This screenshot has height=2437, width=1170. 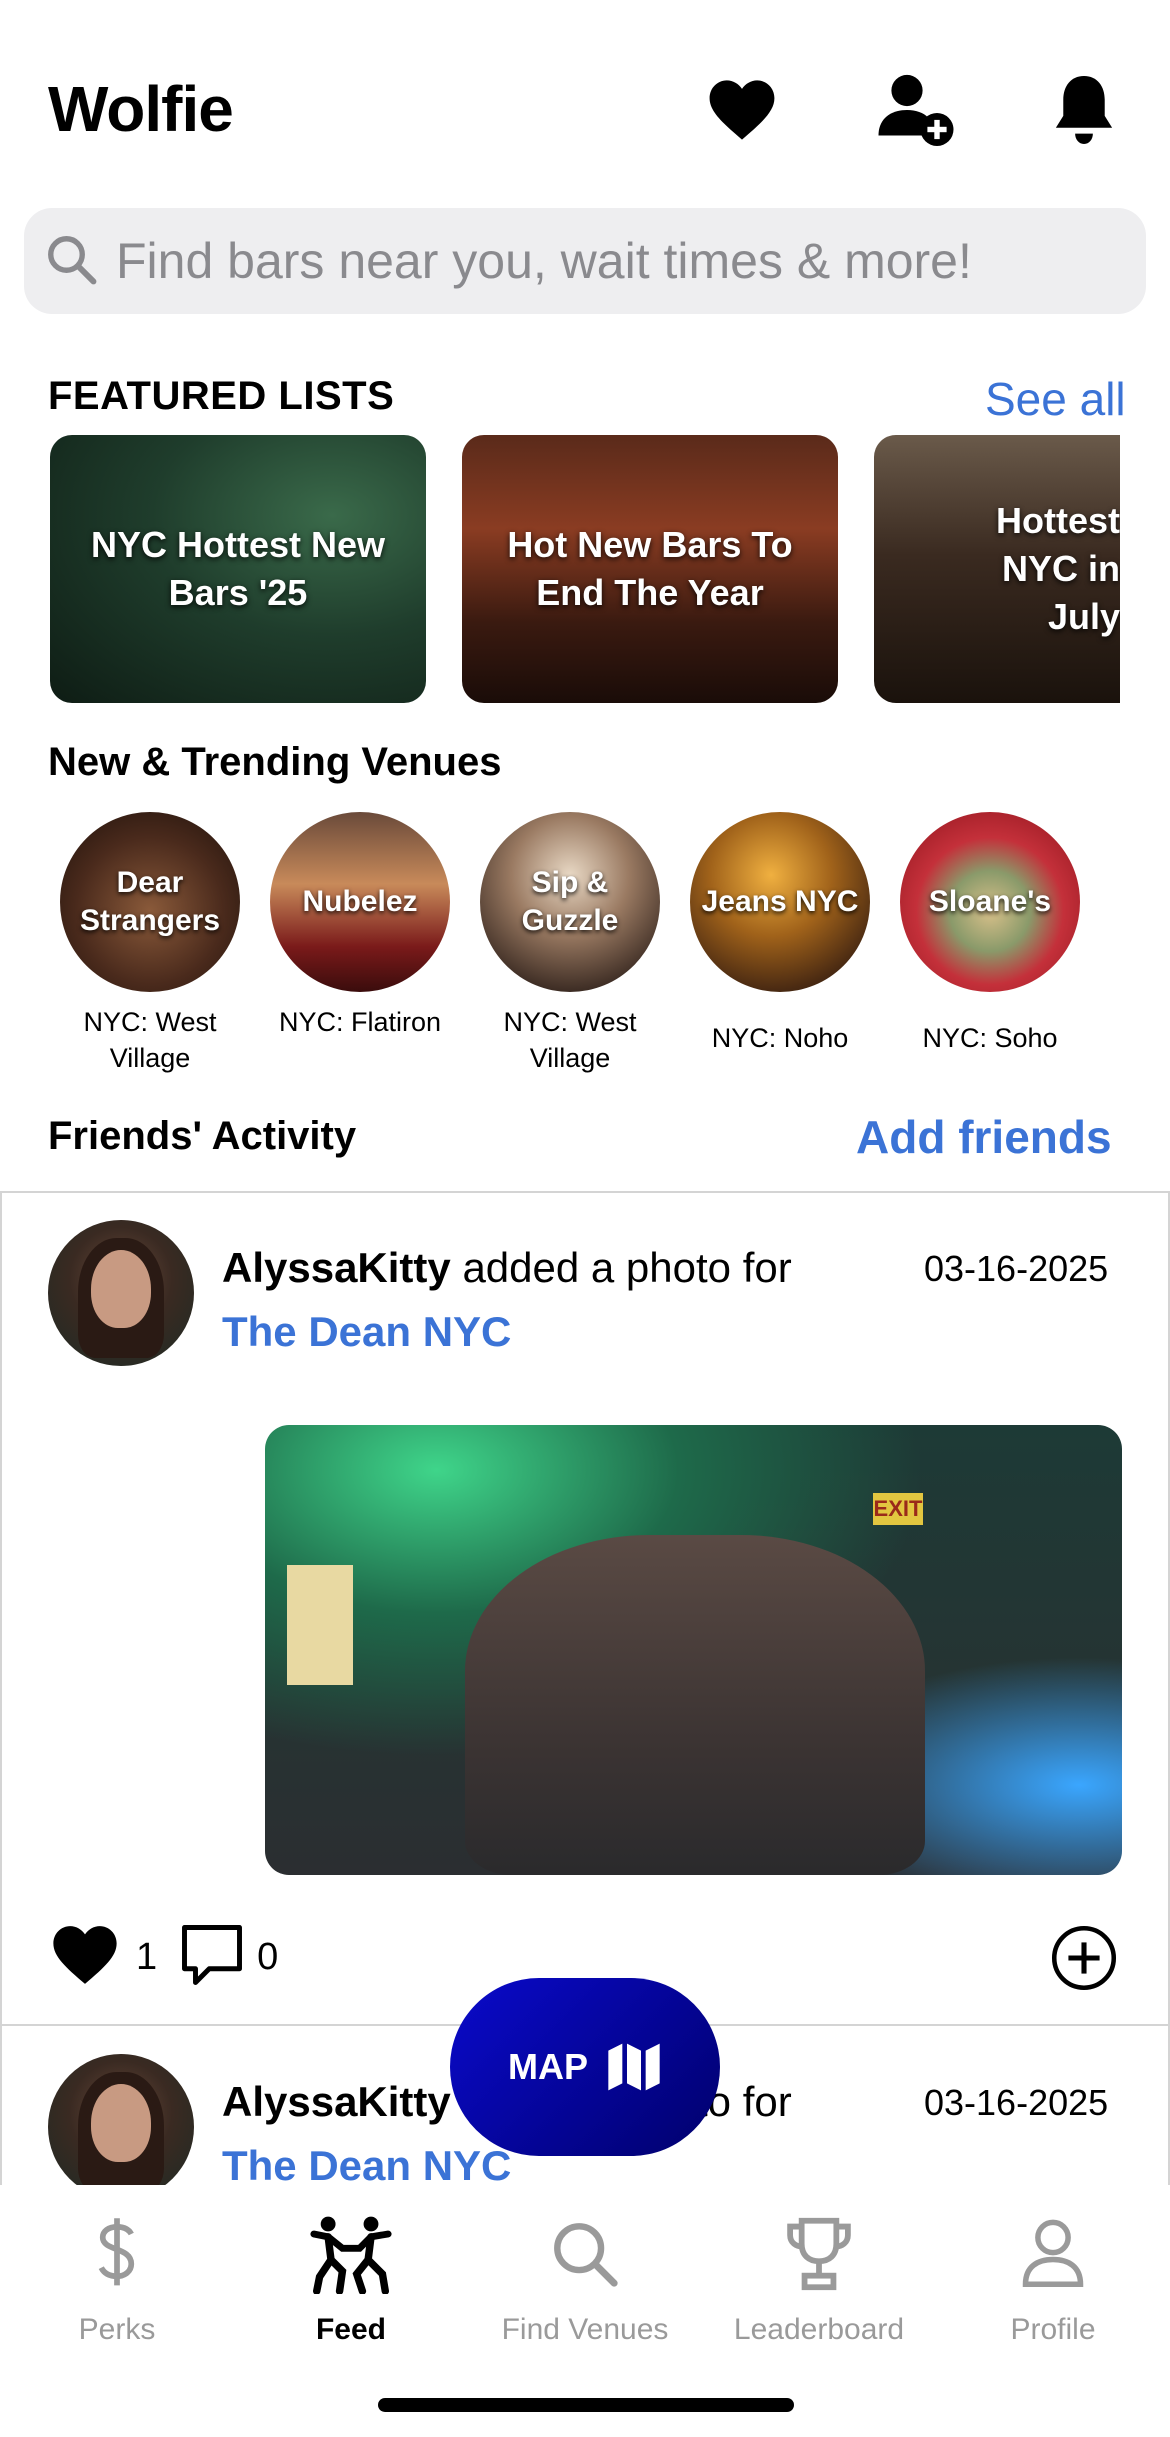 I want to click on bell-icon, so click(x=1084, y=110).